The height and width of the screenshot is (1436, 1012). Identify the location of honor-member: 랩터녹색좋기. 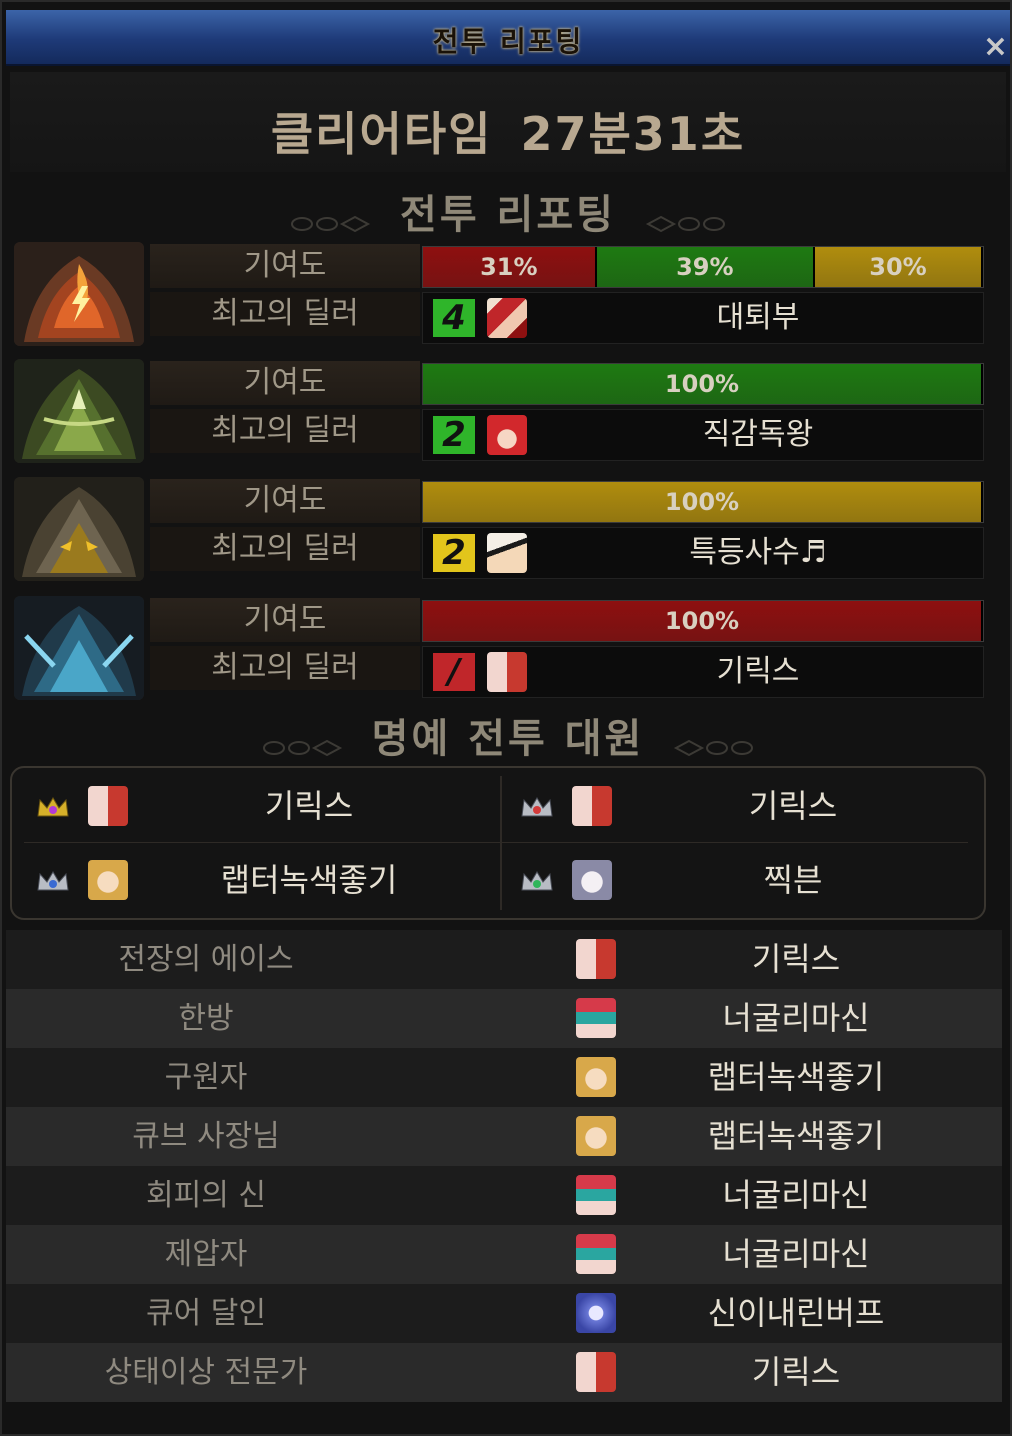
(254, 880).